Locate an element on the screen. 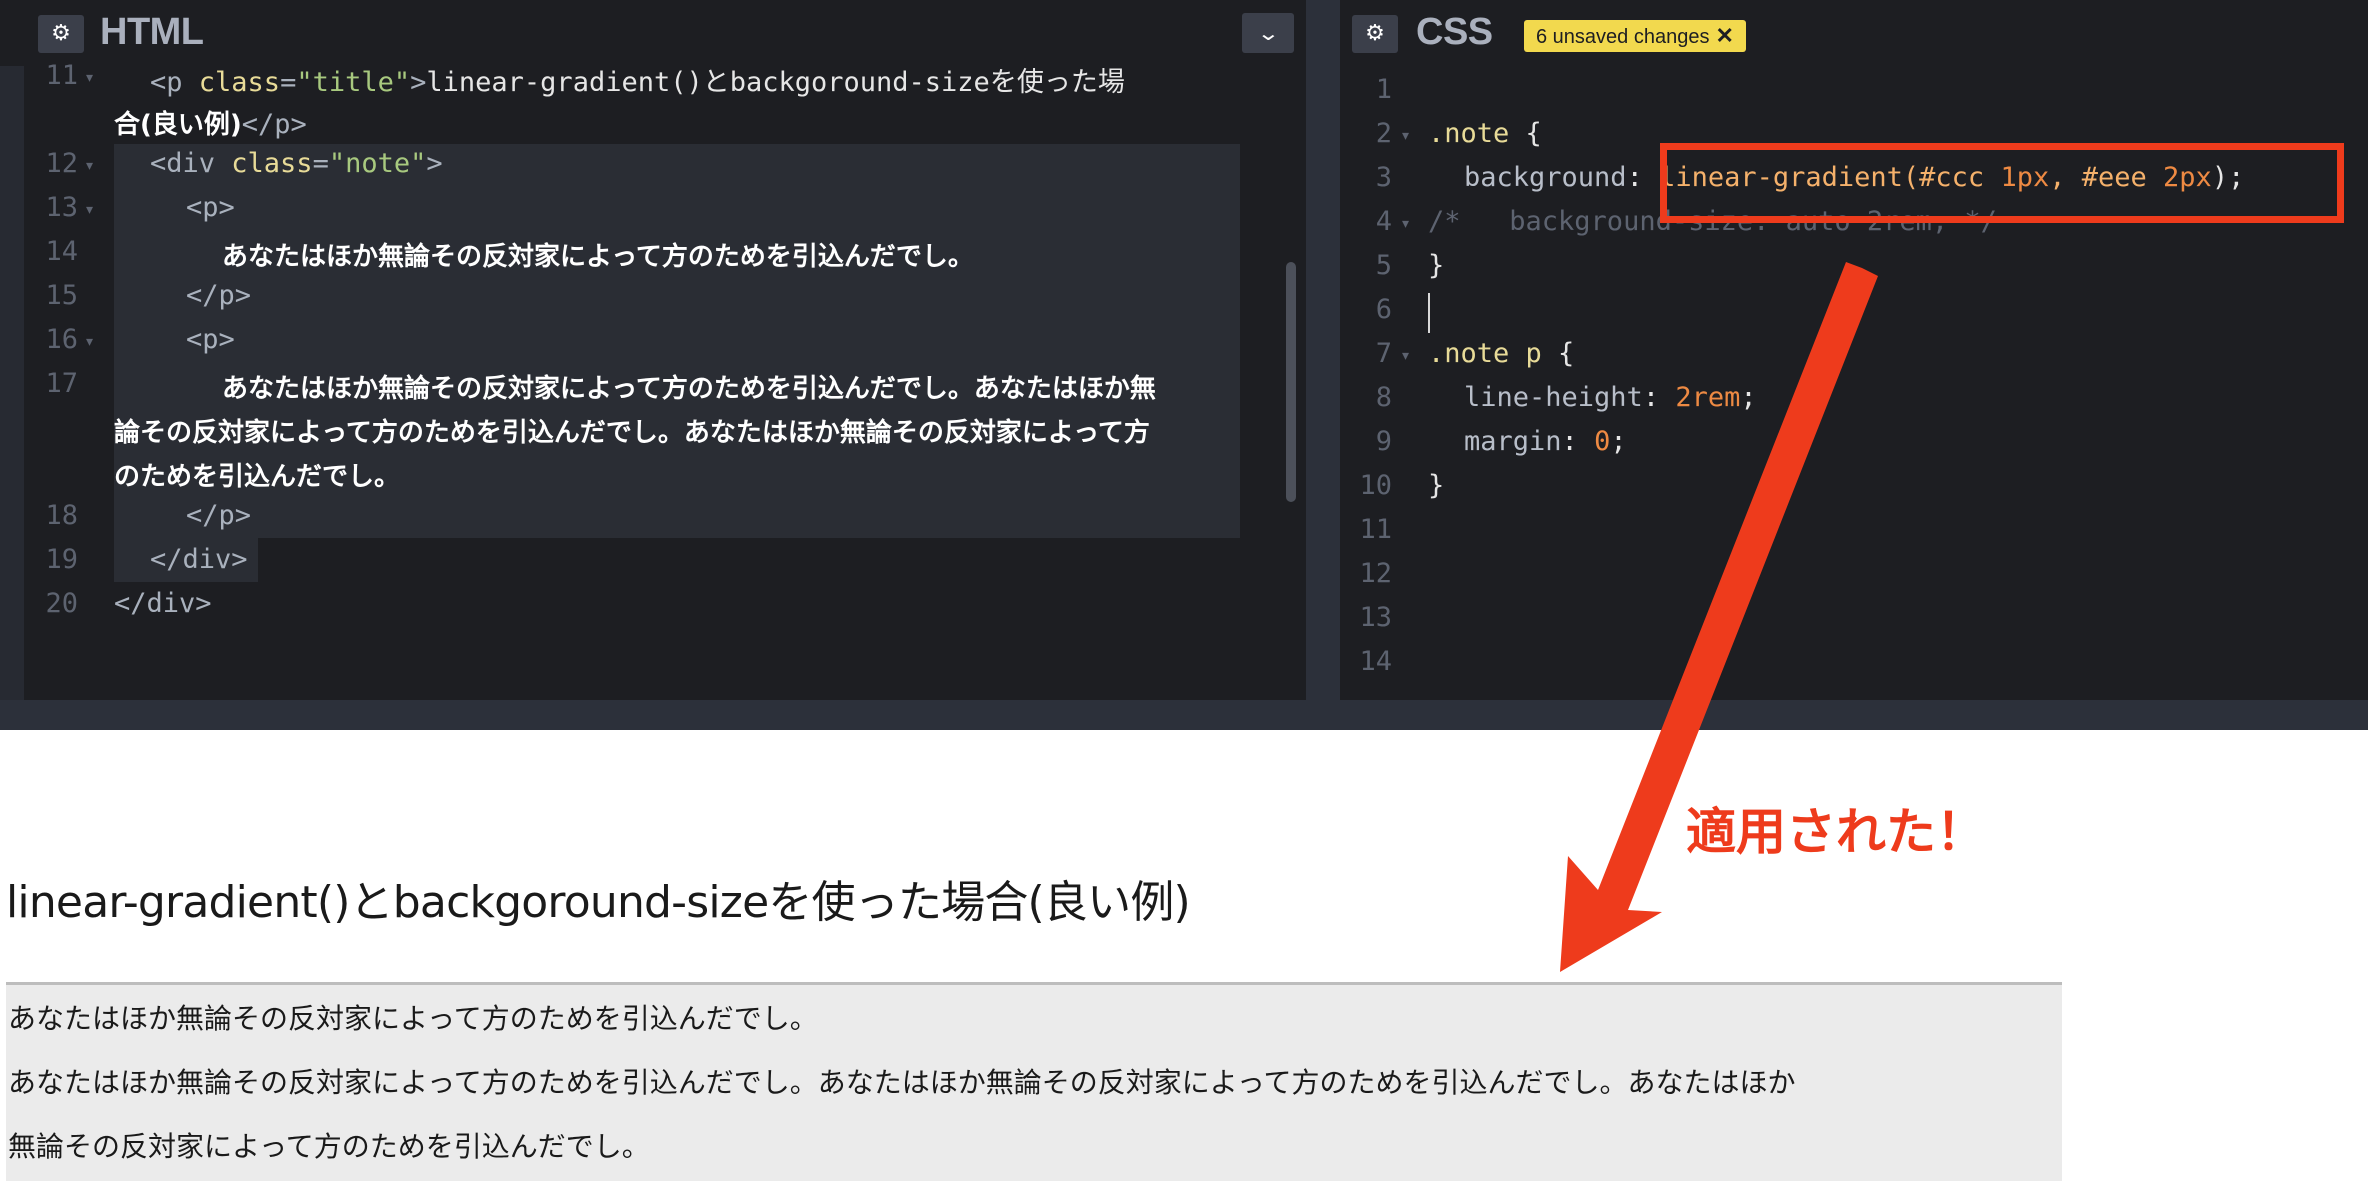 Image resolution: width=2368 pixels, height=1181 pixels. line-number: 9 is located at coordinates (1383, 441).